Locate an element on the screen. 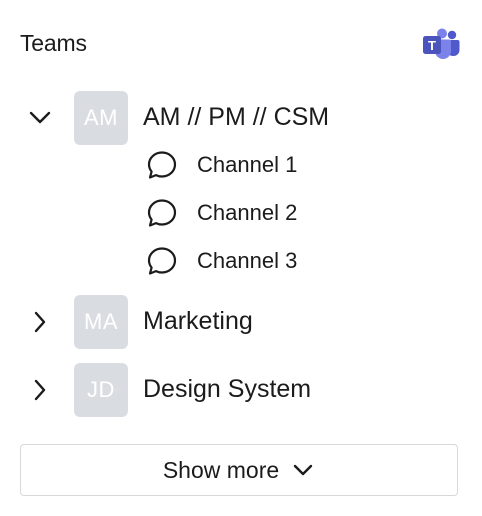  team-row-am-pm-csm: AM AM // PM // CSM is located at coordinates (244, 118).